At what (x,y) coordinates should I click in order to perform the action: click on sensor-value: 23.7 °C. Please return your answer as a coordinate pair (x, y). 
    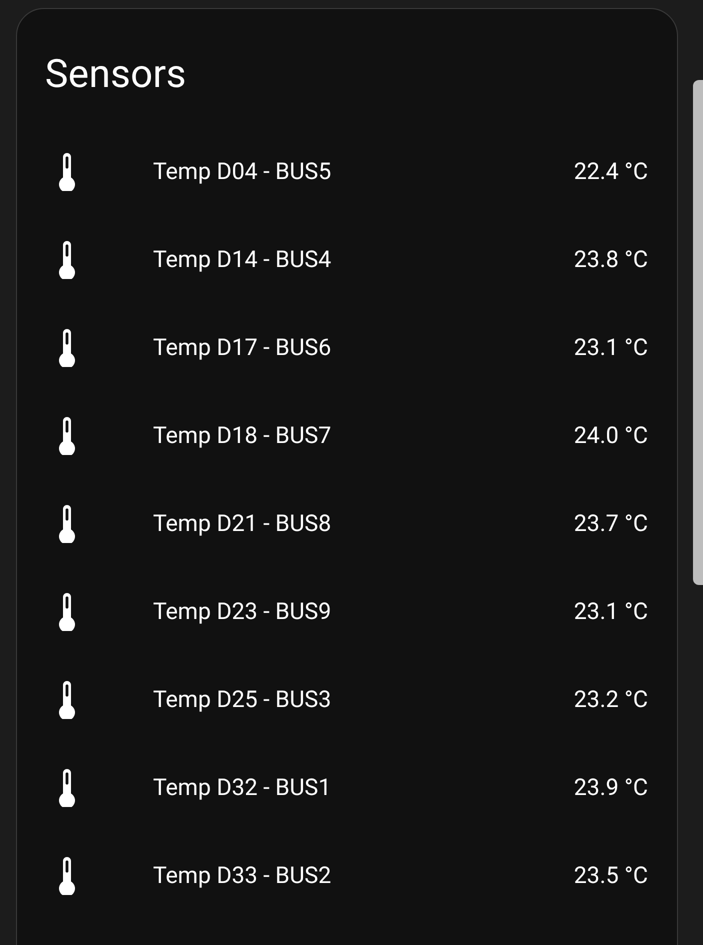
    Looking at the image, I should click on (611, 523).